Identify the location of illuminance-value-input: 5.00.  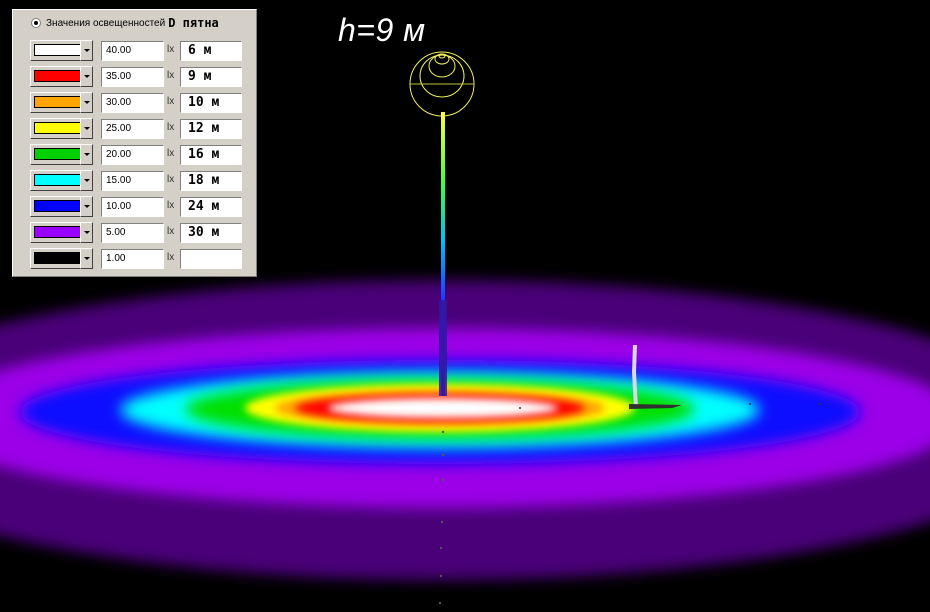
(132, 233).